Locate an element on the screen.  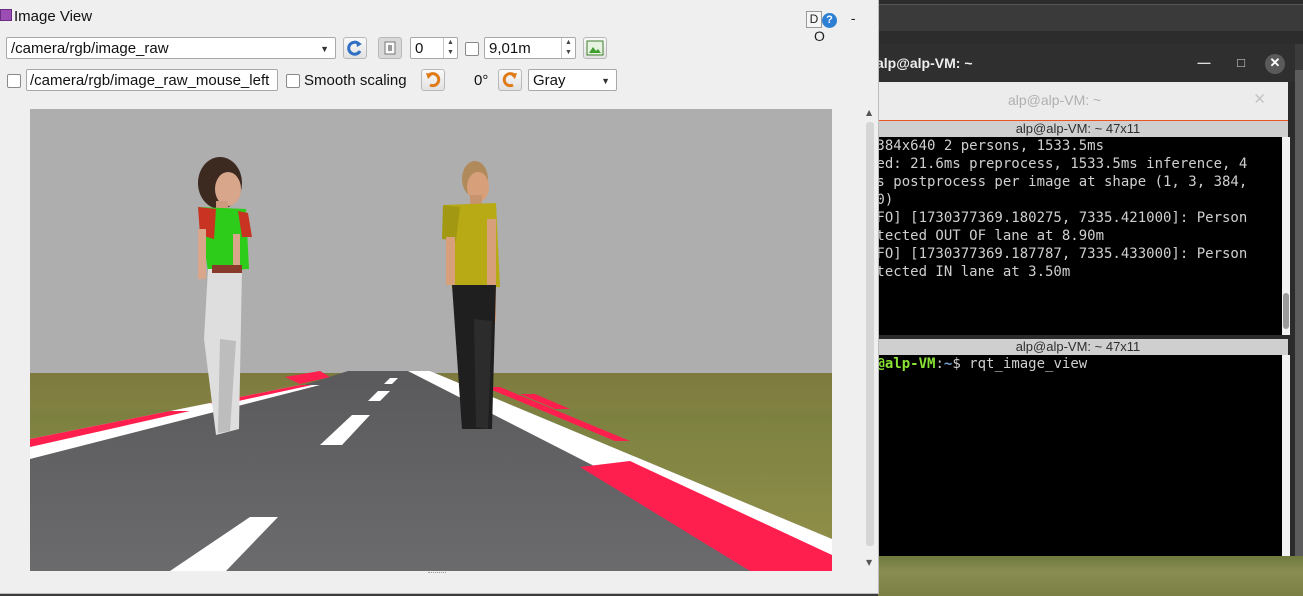
color-mode-select: Gray ▼ is located at coordinates (572, 80).